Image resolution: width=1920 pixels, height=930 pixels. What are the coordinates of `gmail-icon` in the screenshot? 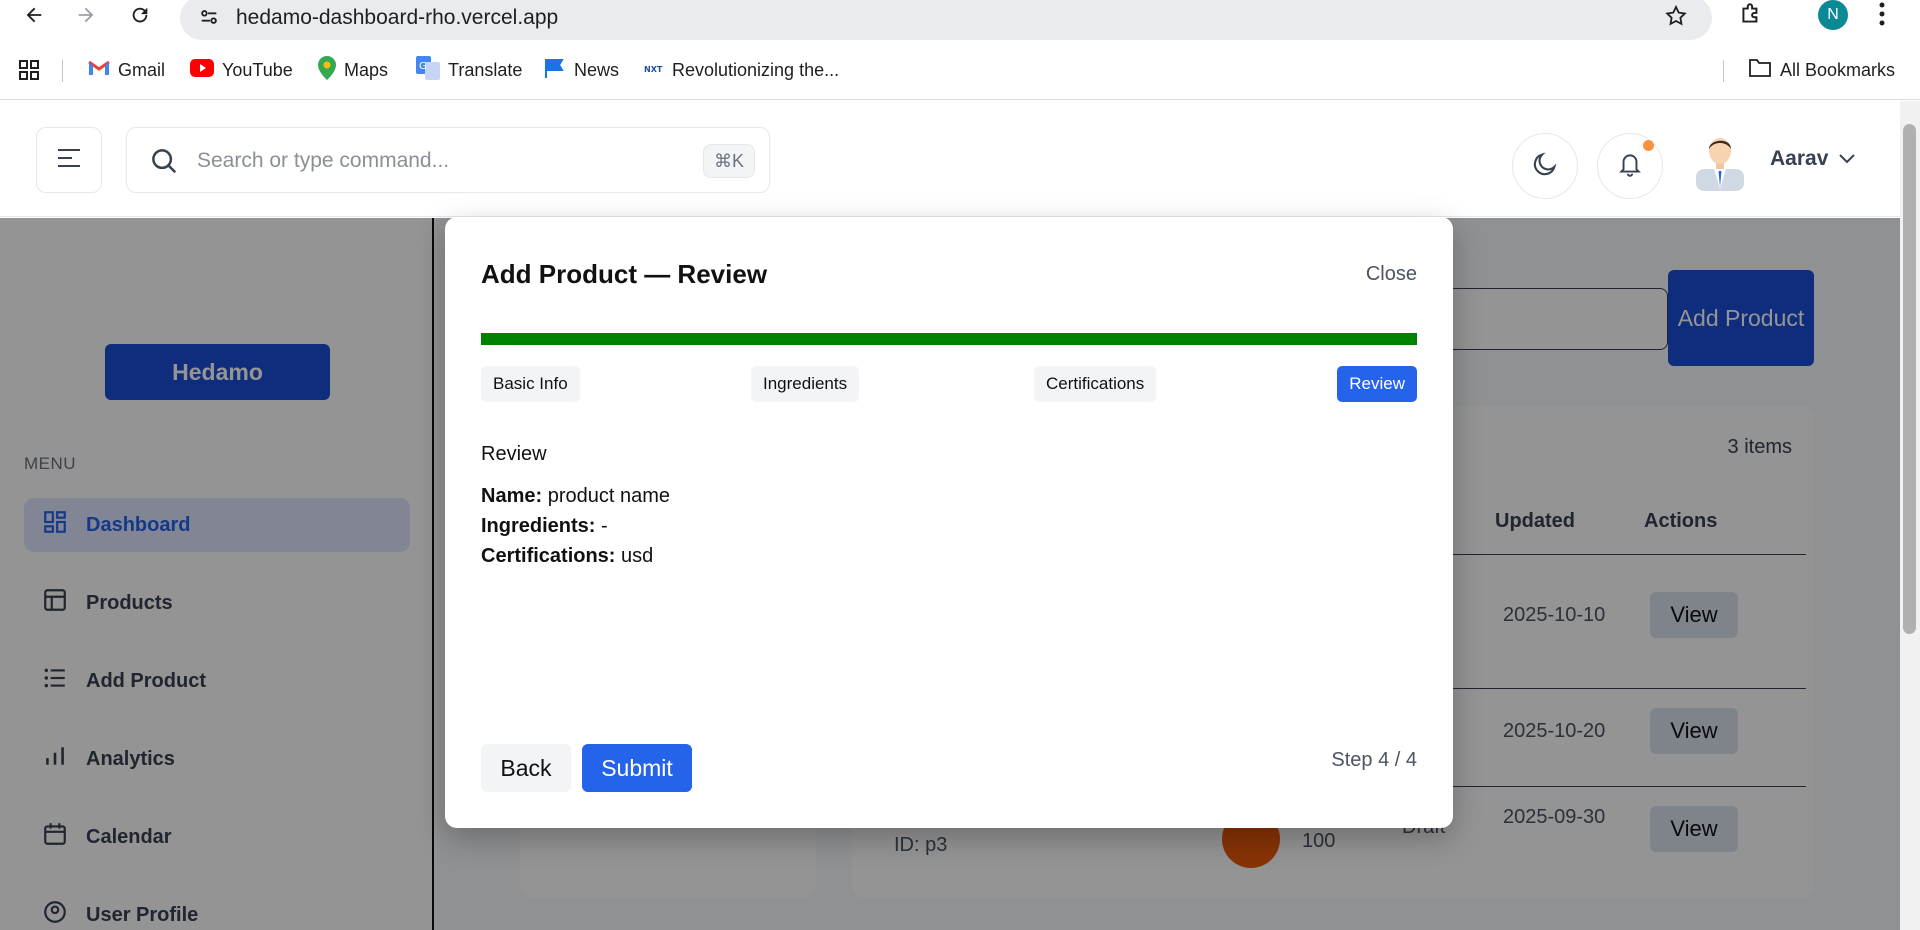 It's located at (99, 70).